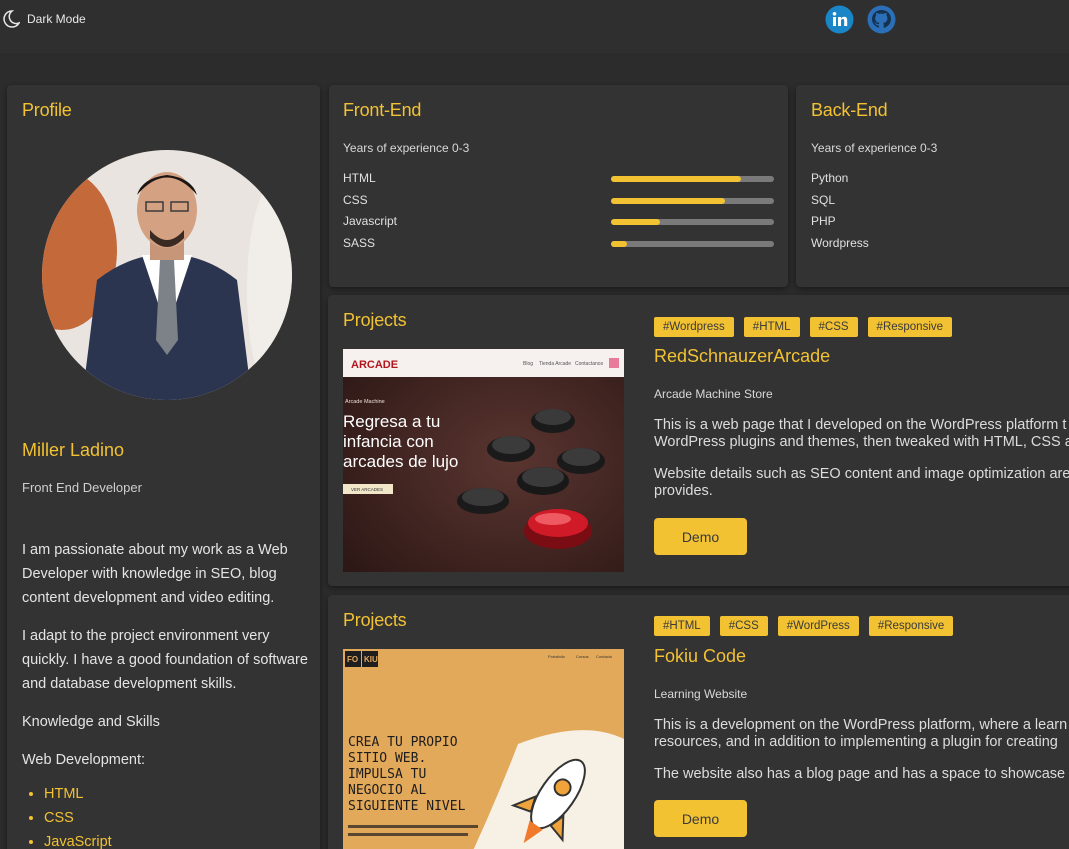 This screenshot has height=849, width=1069. What do you see at coordinates (355, 200) in the screenshot?
I see `skill-name: CSS` at bounding box center [355, 200].